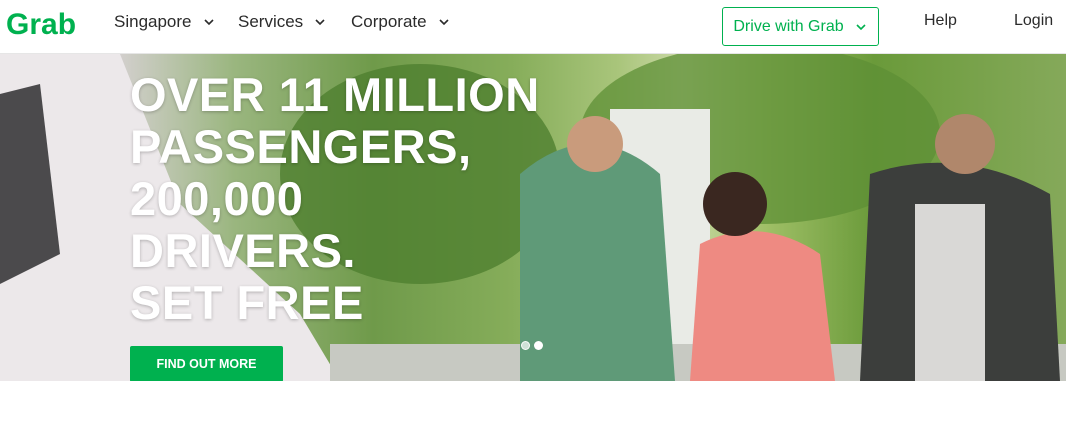 This screenshot has height=440, width=1066. I want to click on drive-with-grab-button: Drive with Grab, so click(800, 26).